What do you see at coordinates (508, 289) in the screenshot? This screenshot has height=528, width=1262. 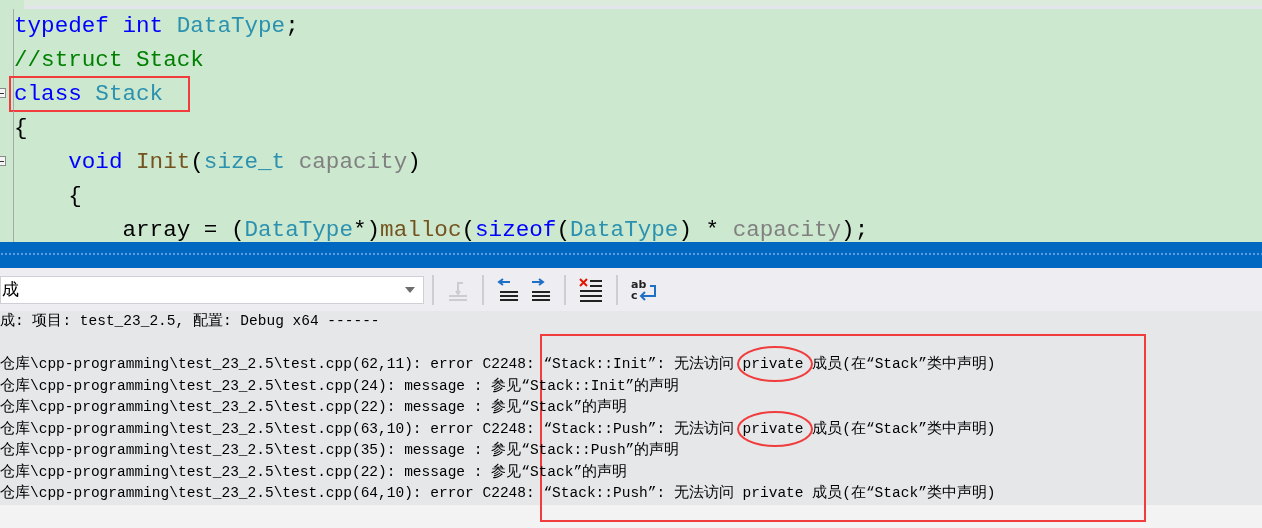 I see `previous-message-icon` at bounding box center [508, 289].